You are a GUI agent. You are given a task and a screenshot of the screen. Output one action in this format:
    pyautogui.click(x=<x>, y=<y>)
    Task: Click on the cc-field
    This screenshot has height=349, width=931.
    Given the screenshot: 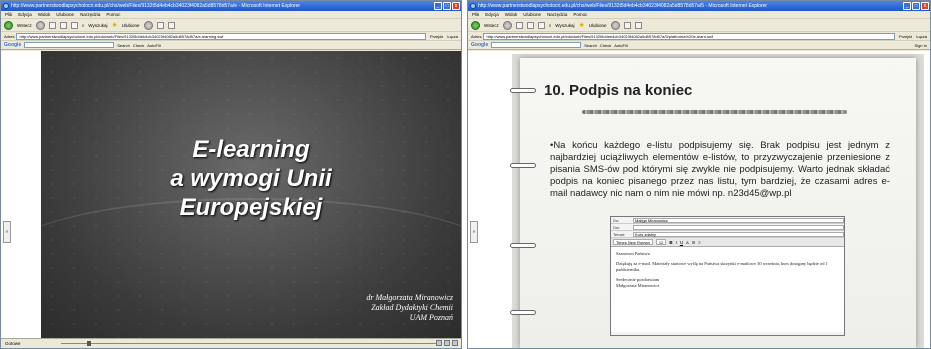 What is the action you would take?
    pyautogui.click(x=738, y=227)
    